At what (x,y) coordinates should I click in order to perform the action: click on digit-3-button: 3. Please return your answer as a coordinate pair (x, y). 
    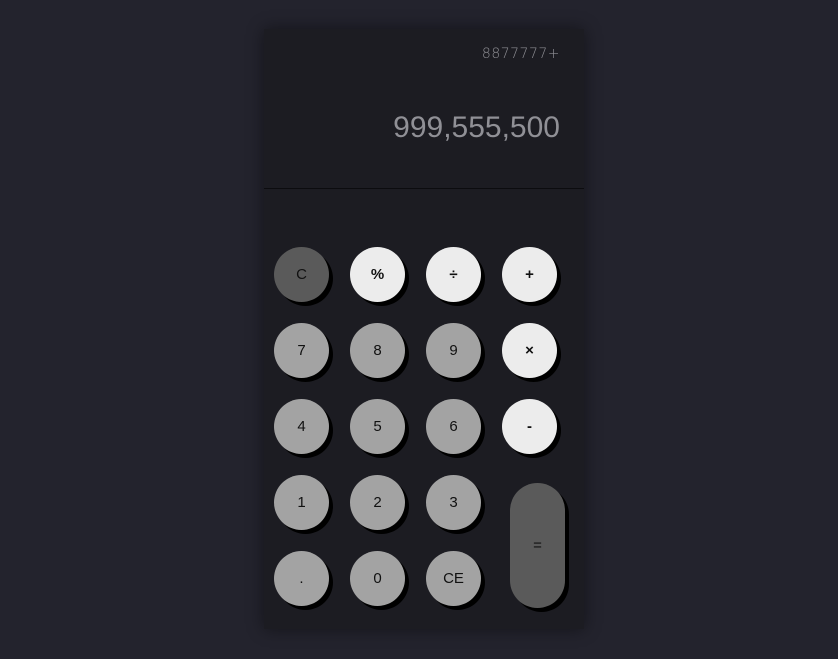
    Looking at the image, I should click on (453, 502).